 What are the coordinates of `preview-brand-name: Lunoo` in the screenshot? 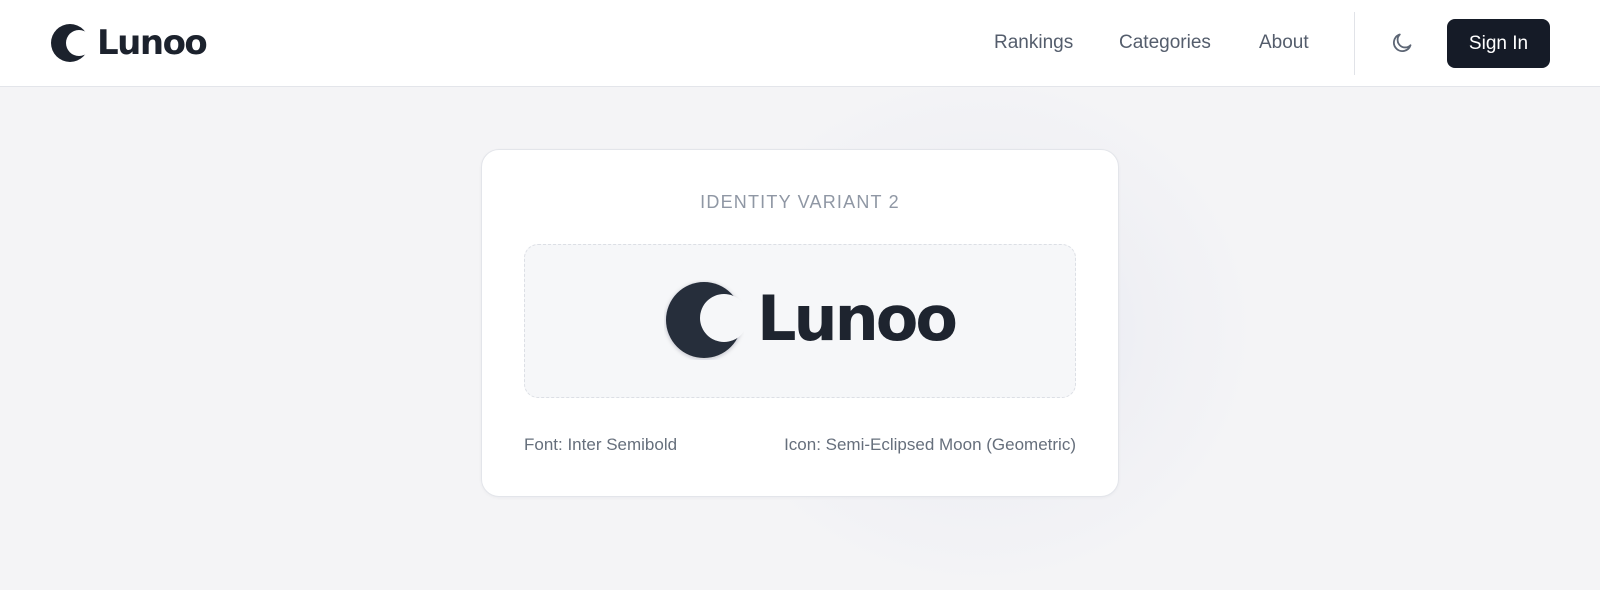 It's located at (857, 318).